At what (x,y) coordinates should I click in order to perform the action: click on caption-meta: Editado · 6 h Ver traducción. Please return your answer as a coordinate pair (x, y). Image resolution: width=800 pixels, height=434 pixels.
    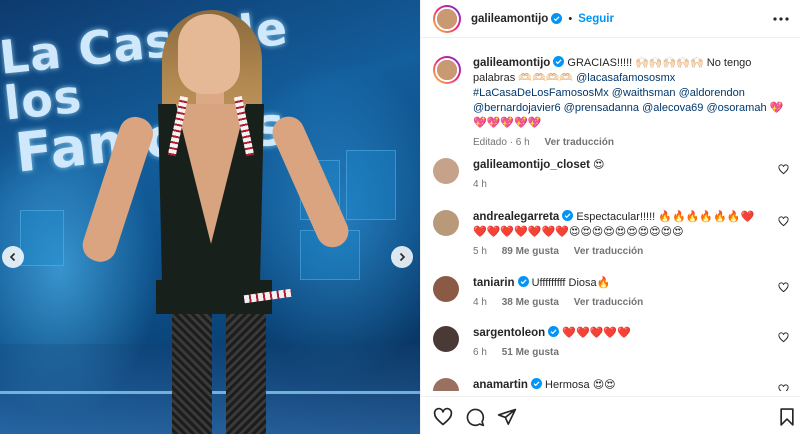
    Looking at the image, I should click on (633, 142).